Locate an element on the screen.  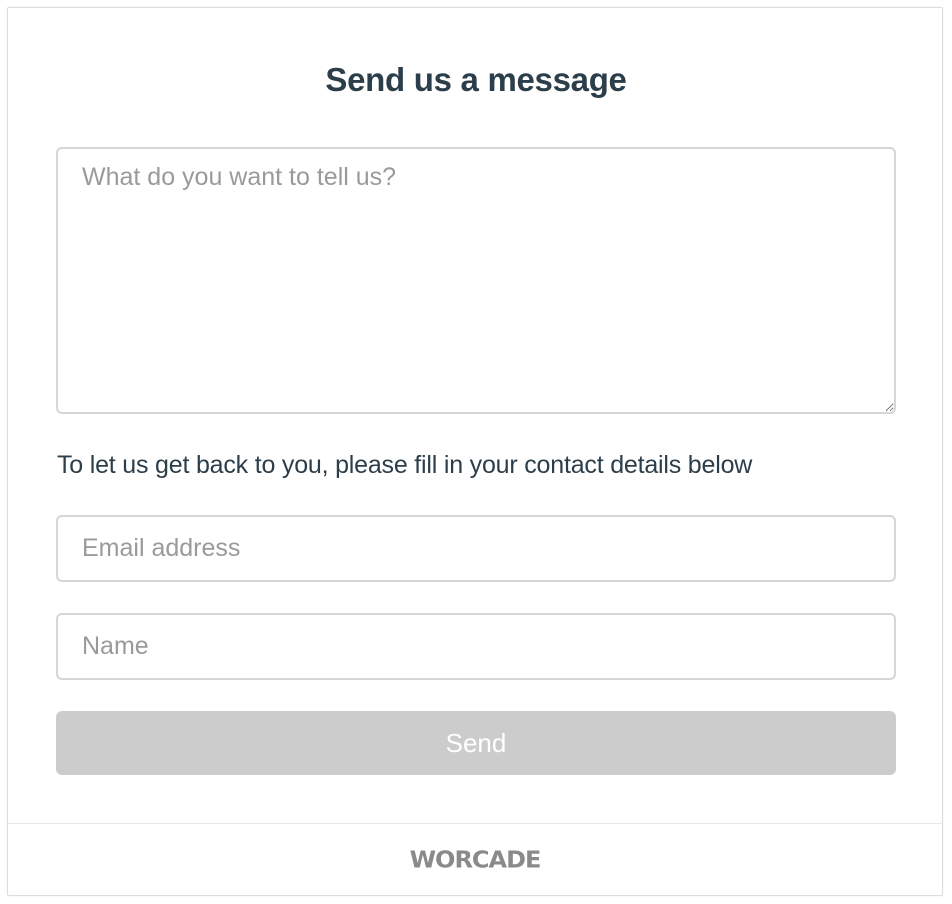
worcade-logo: WORCADE is located at coordinates (476, 860).